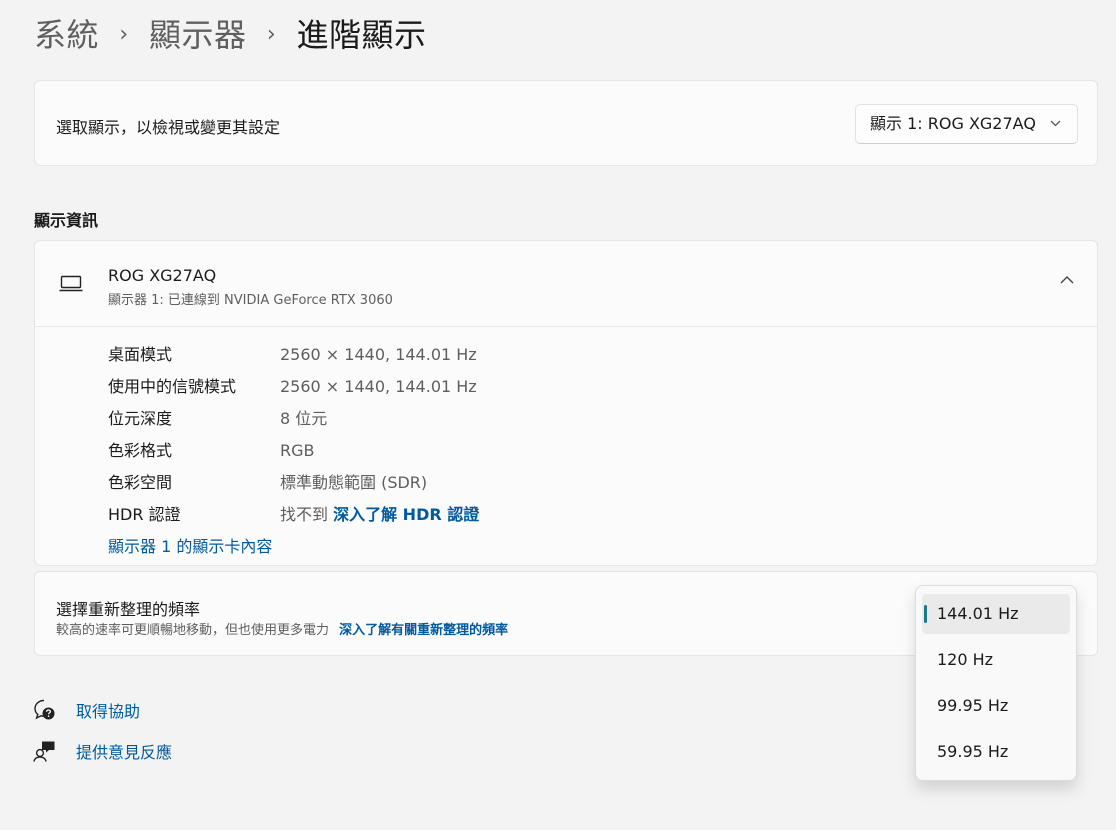 This screenshot has width=1116, height=830. Describe the element at coordinates (566, 123) in the screenshot. I see `select-display-card: 選取顯示，以檢視或變更其設定 顯示 1: ROG XG27AQ` at that location.